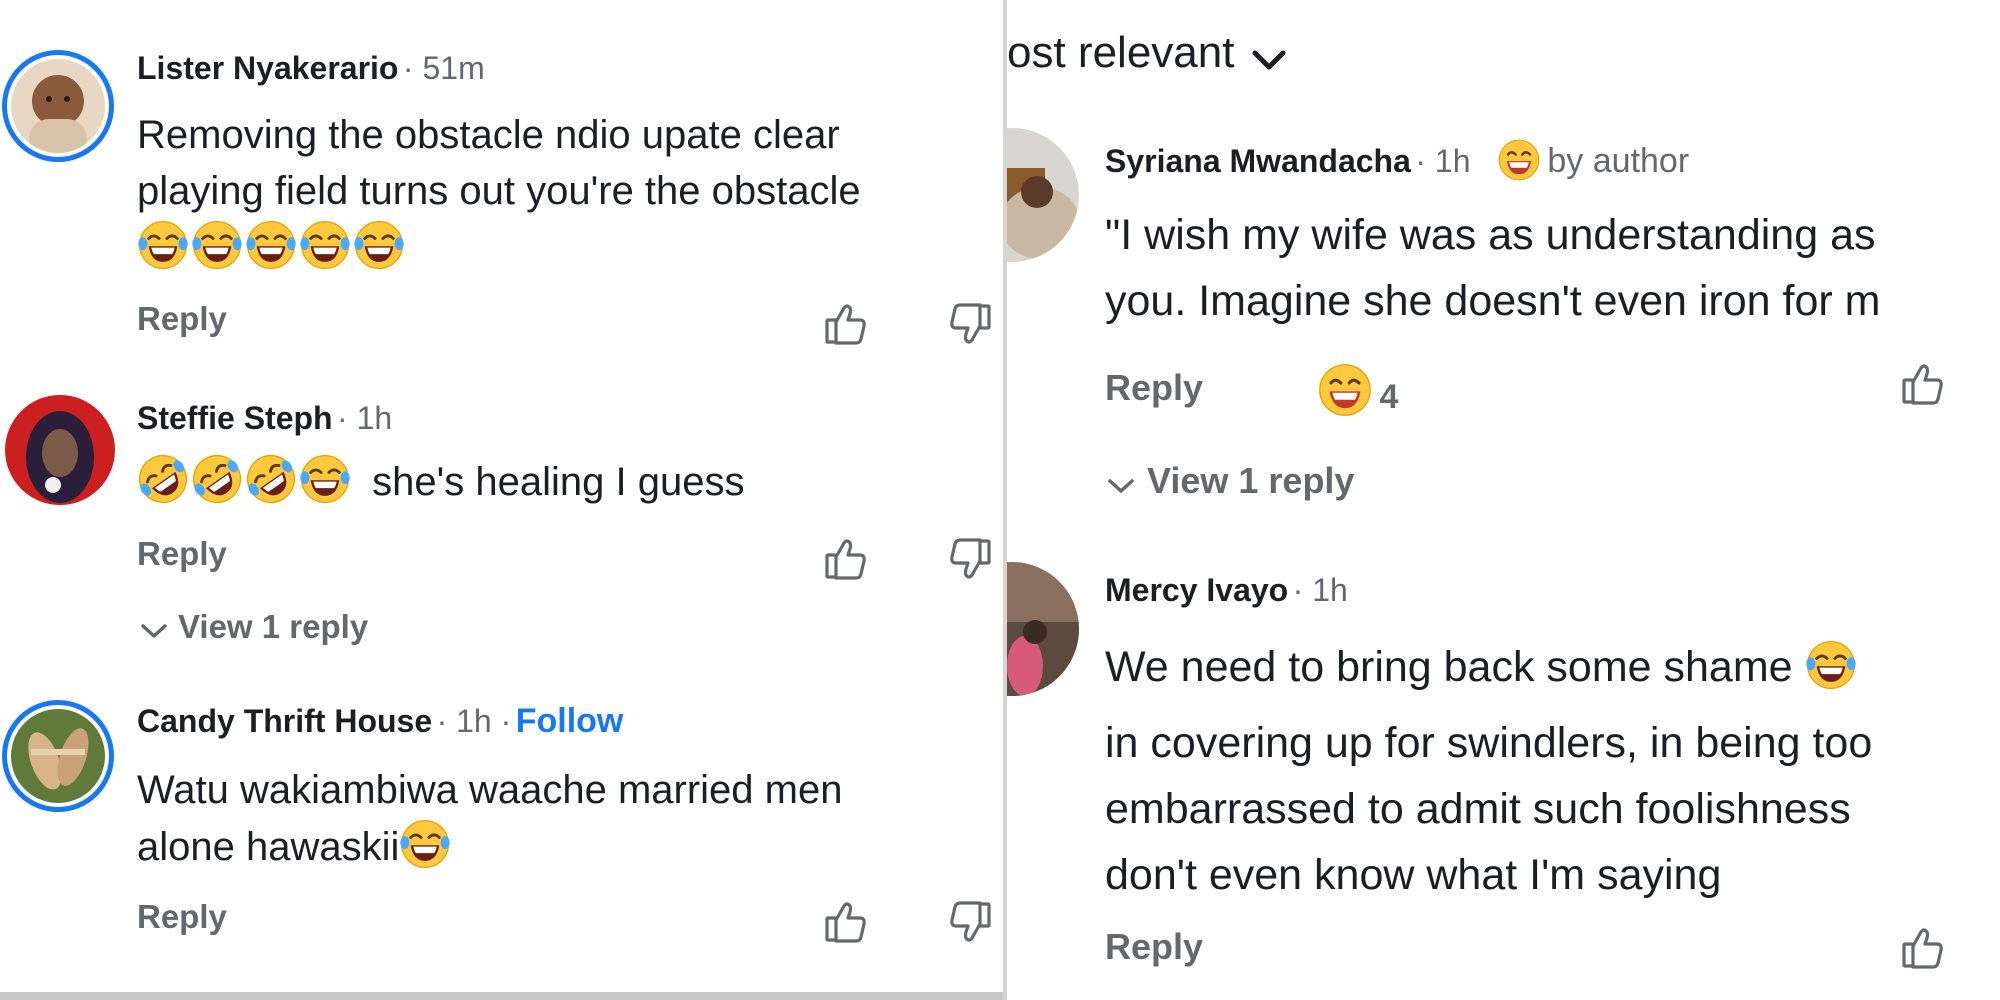  Describe the element at coordinates (1449, 667) in the screenshot. I see `comment-text-line: We need to bring back some shame` at that location.